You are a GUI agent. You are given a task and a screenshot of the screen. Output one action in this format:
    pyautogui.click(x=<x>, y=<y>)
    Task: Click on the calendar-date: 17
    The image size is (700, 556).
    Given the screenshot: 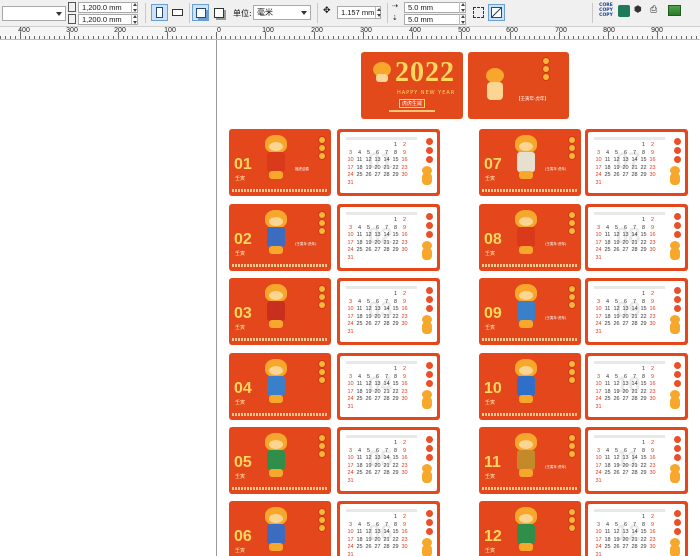 What is the action you would take?
    pyautogui.click(x=598, y=391)
    